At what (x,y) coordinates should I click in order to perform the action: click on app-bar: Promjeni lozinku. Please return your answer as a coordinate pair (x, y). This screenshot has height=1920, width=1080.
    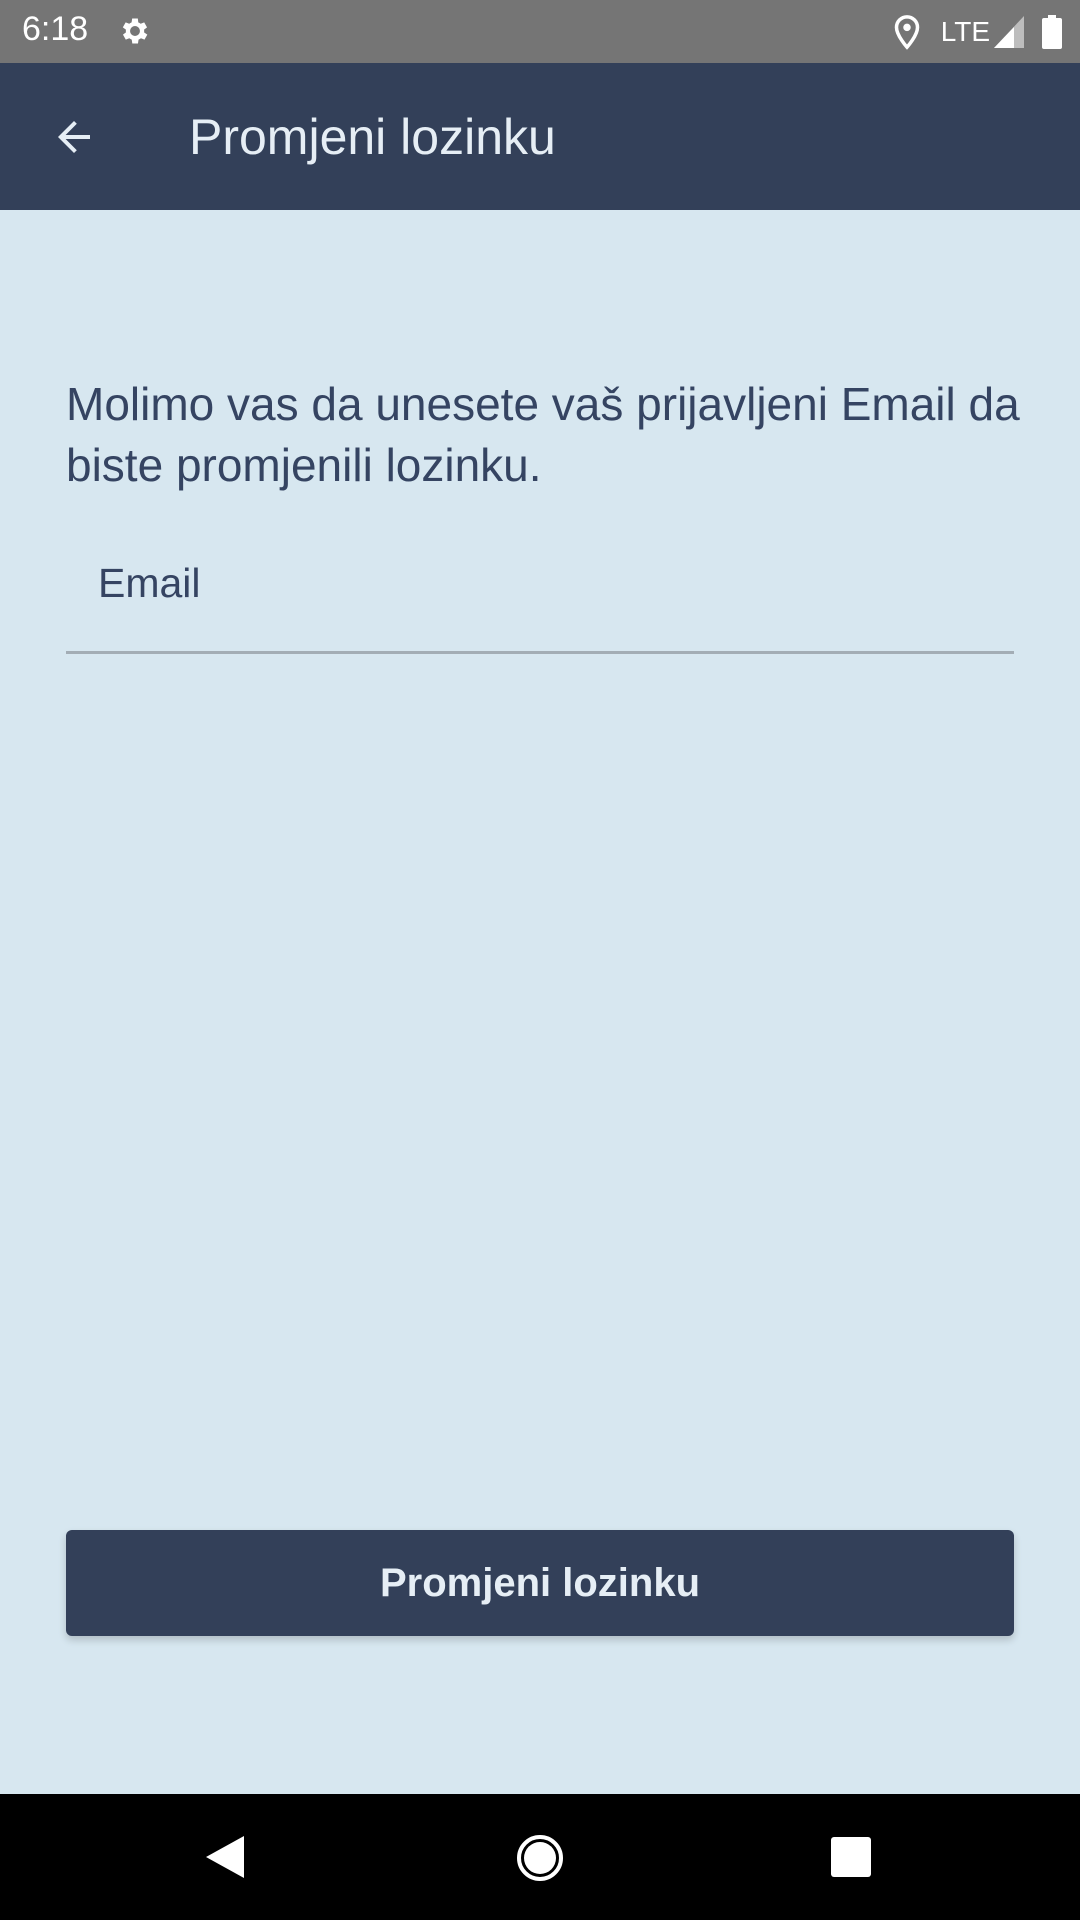
    Looking at the image, I should click on (540, 136).